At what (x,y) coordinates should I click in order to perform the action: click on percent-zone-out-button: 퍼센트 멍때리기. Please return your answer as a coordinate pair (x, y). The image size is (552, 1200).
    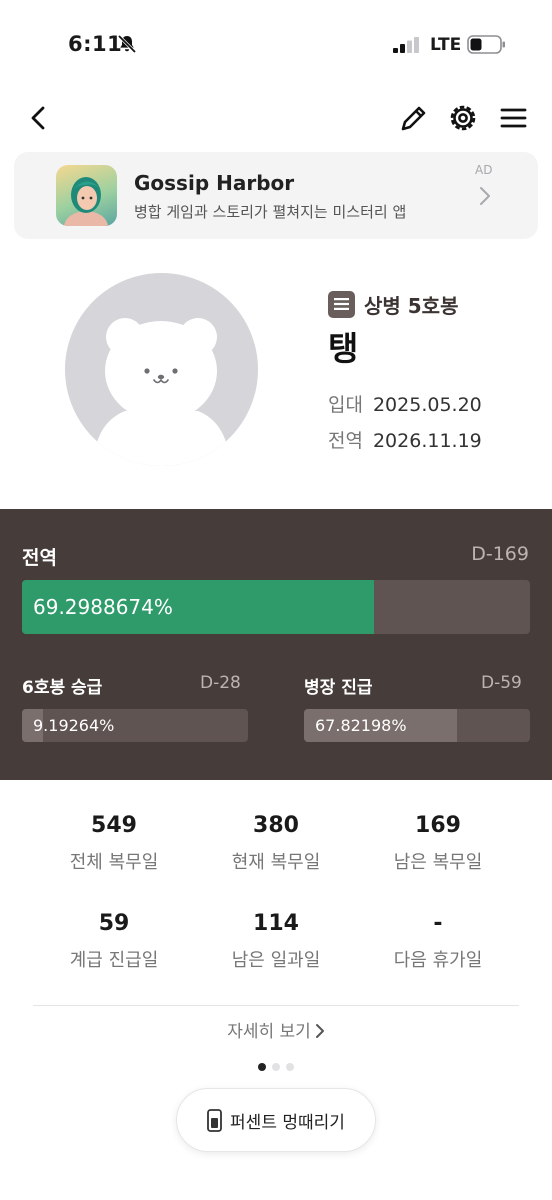
    Looking at the image, I should click on (276, 1120).